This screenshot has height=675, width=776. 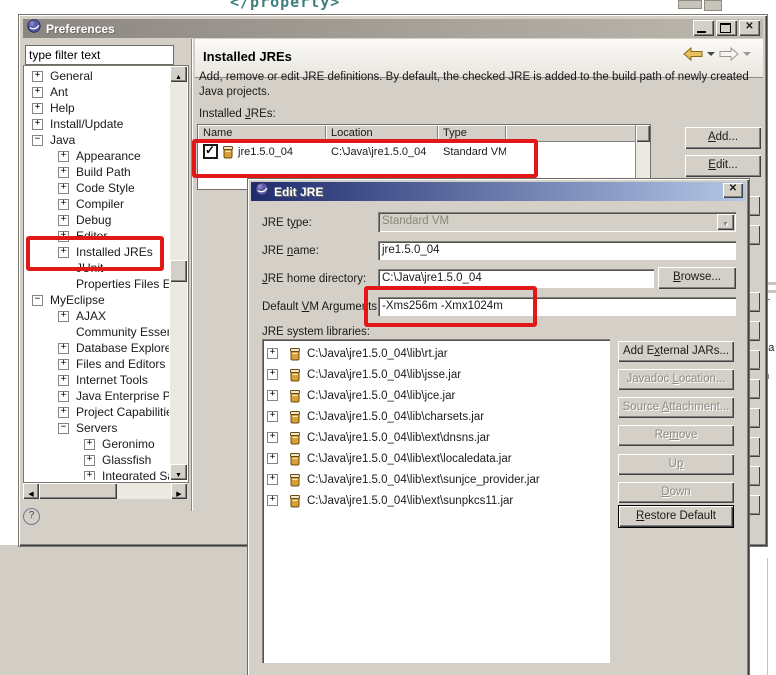 I want to click on jar-list-item: C:\Java\jre1.5.0_04\lib\jce.jar, so click(x=436, y=395).